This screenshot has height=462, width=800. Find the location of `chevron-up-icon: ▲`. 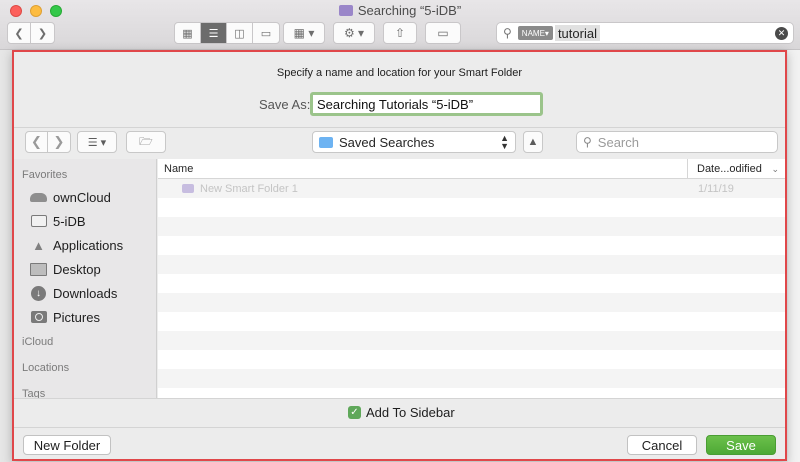

chevron-up-icon: ▲ is located at coordinates (533, 142).